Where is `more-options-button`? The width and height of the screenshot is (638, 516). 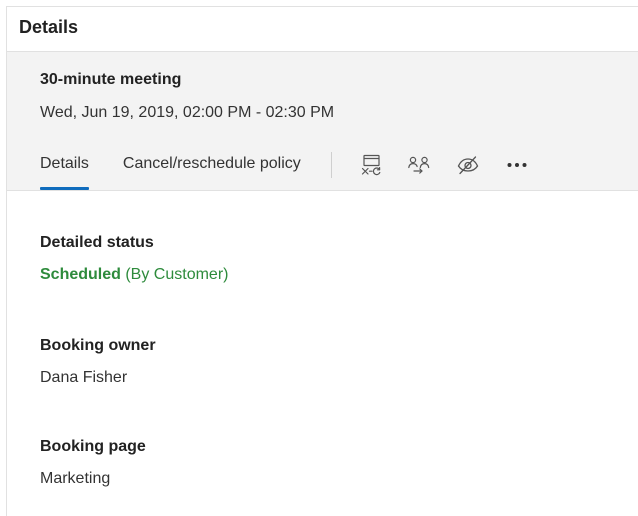
more-options-button is located at coordinates (517, 165).